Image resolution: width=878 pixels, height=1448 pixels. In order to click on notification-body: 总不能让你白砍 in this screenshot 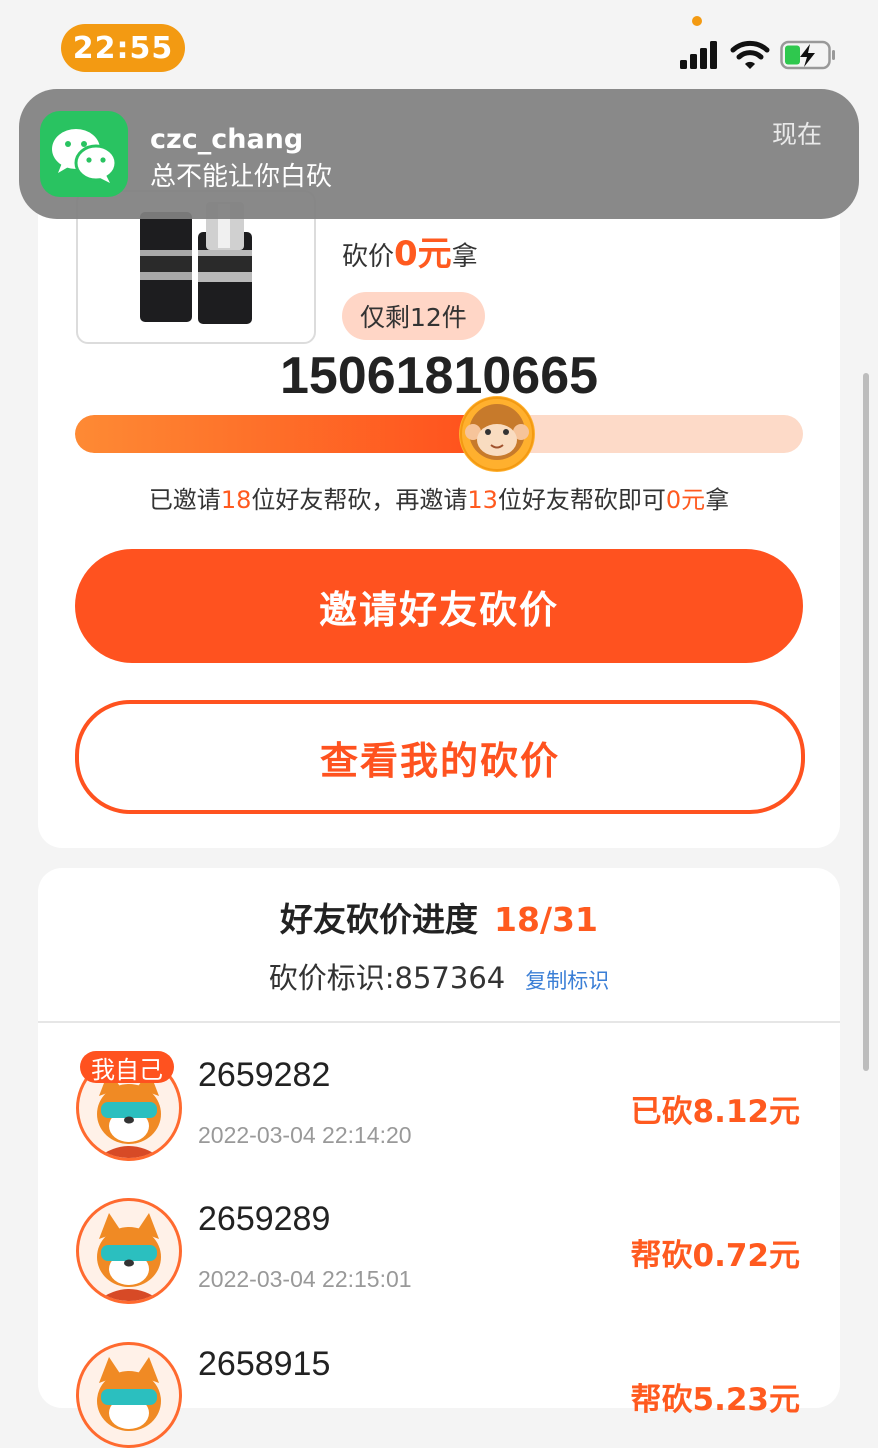, I will do `click(241, 177)`.